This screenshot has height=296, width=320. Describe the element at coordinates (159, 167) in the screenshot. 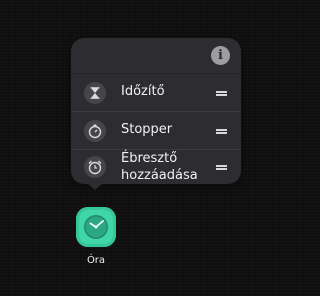

I see `shortcut-add-alarm-label: Ébresztő hozzáadása` at that location.